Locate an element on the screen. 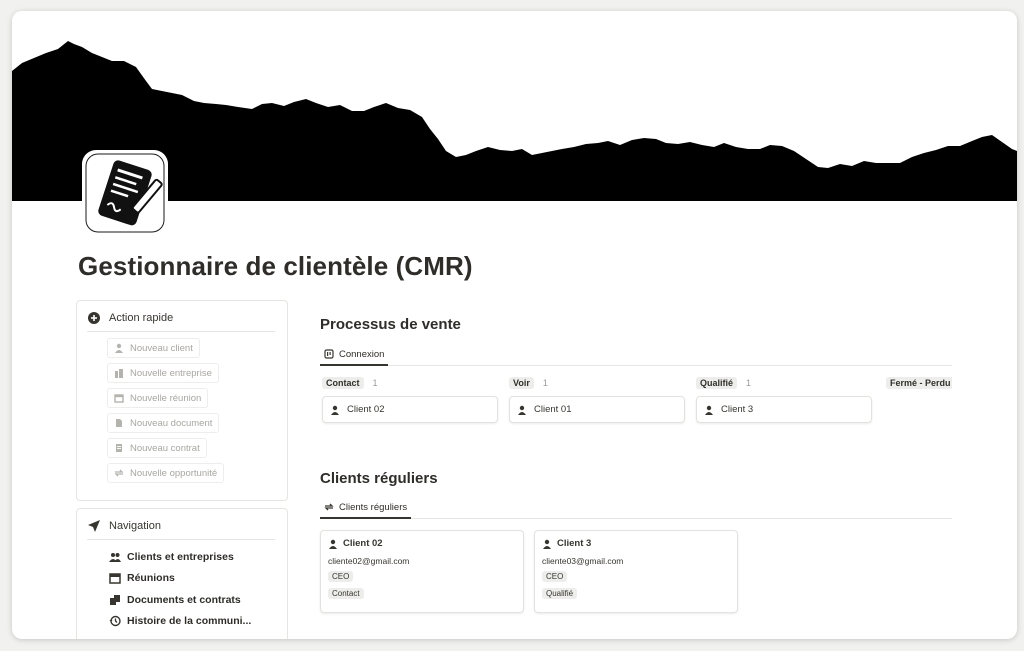 The width and height of the screenshot is (1024, 651). new-client-button: Nouveau client is located at coordinates (153, 348).